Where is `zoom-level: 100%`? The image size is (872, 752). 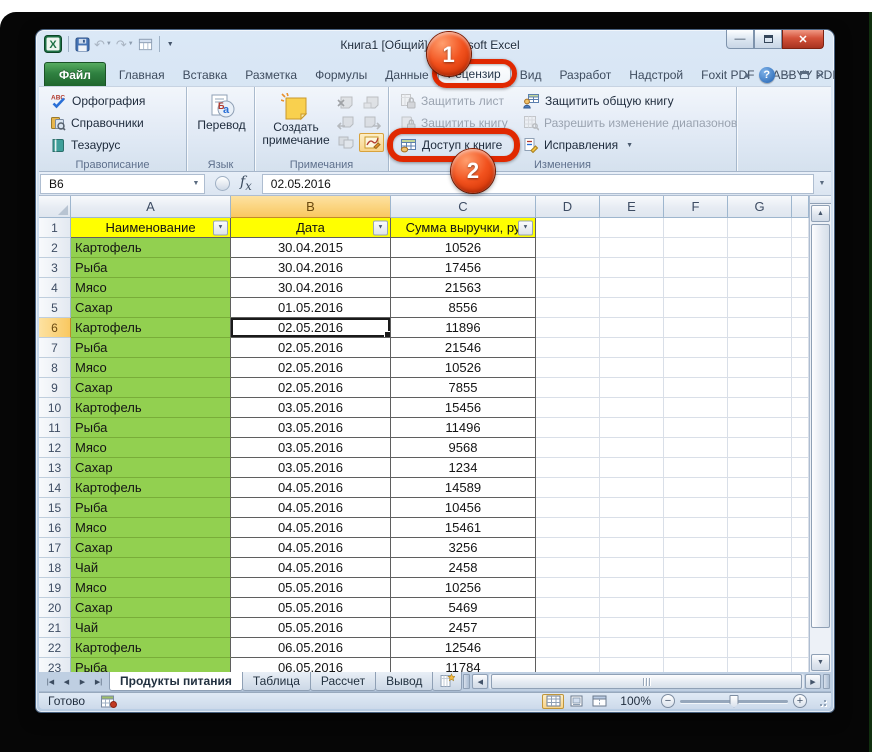
zoom-level: 100% is located at coordinates (635, 701).